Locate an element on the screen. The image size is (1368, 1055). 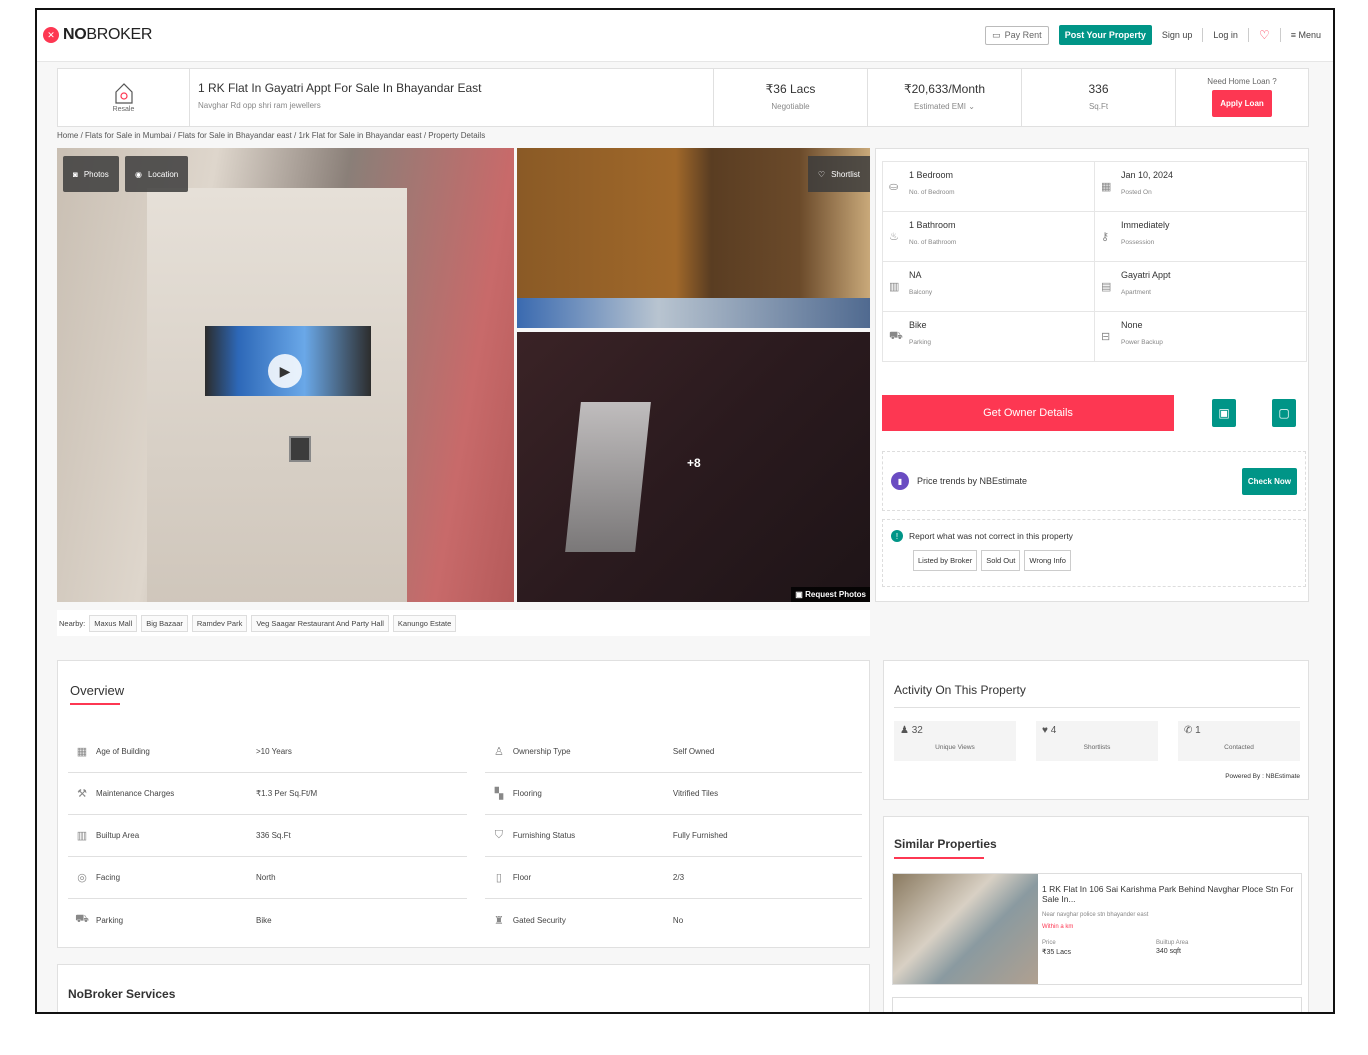
photos-button: ◙ Photos is located at coordinates (91, 174).